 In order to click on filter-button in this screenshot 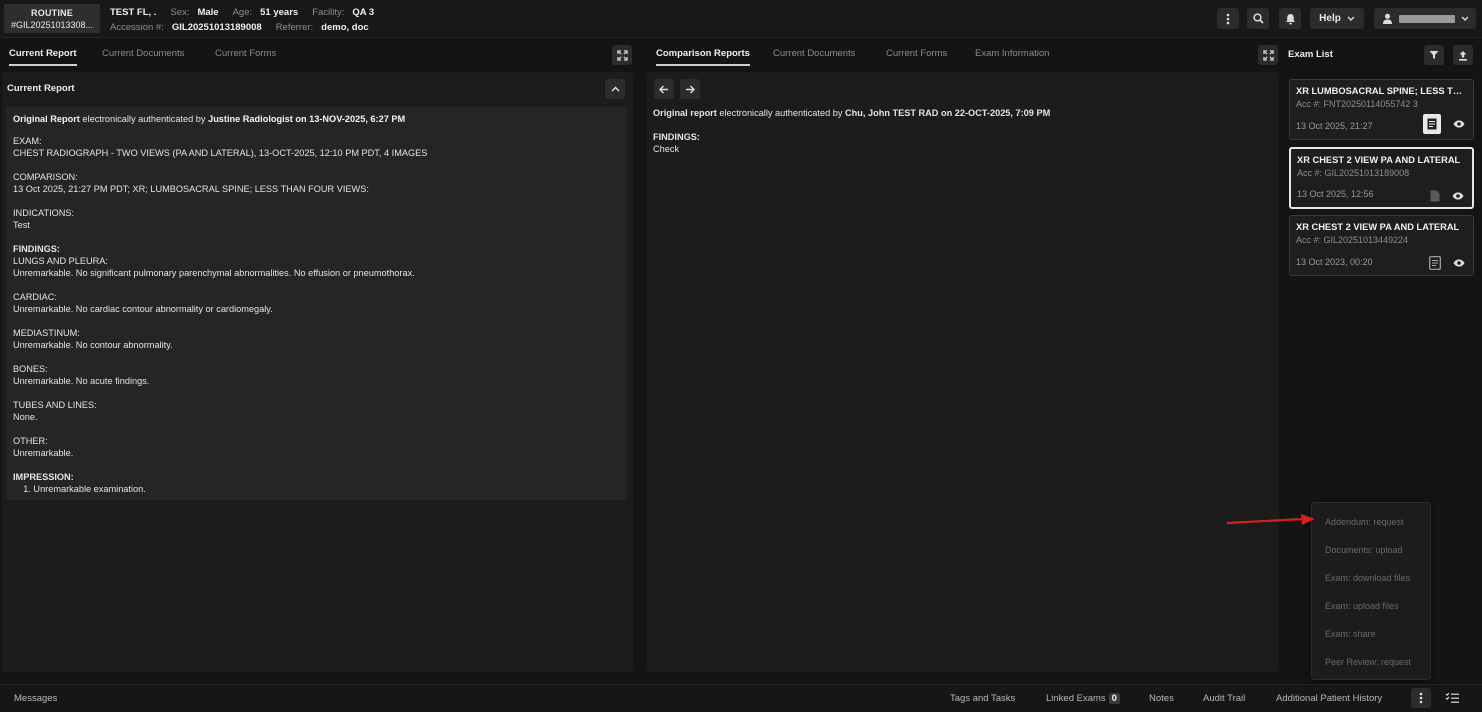, I will do `click(1434, 55)`.